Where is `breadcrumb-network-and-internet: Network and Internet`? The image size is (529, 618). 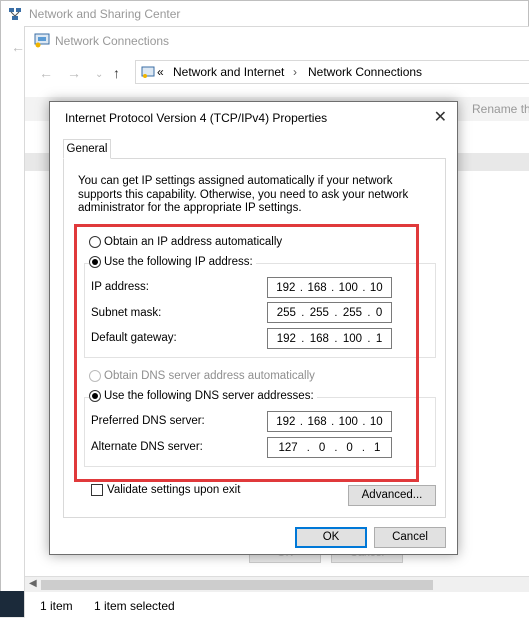 breadcrumb-network-and-internet: Network and Internet is located at coordinates (228, 72).